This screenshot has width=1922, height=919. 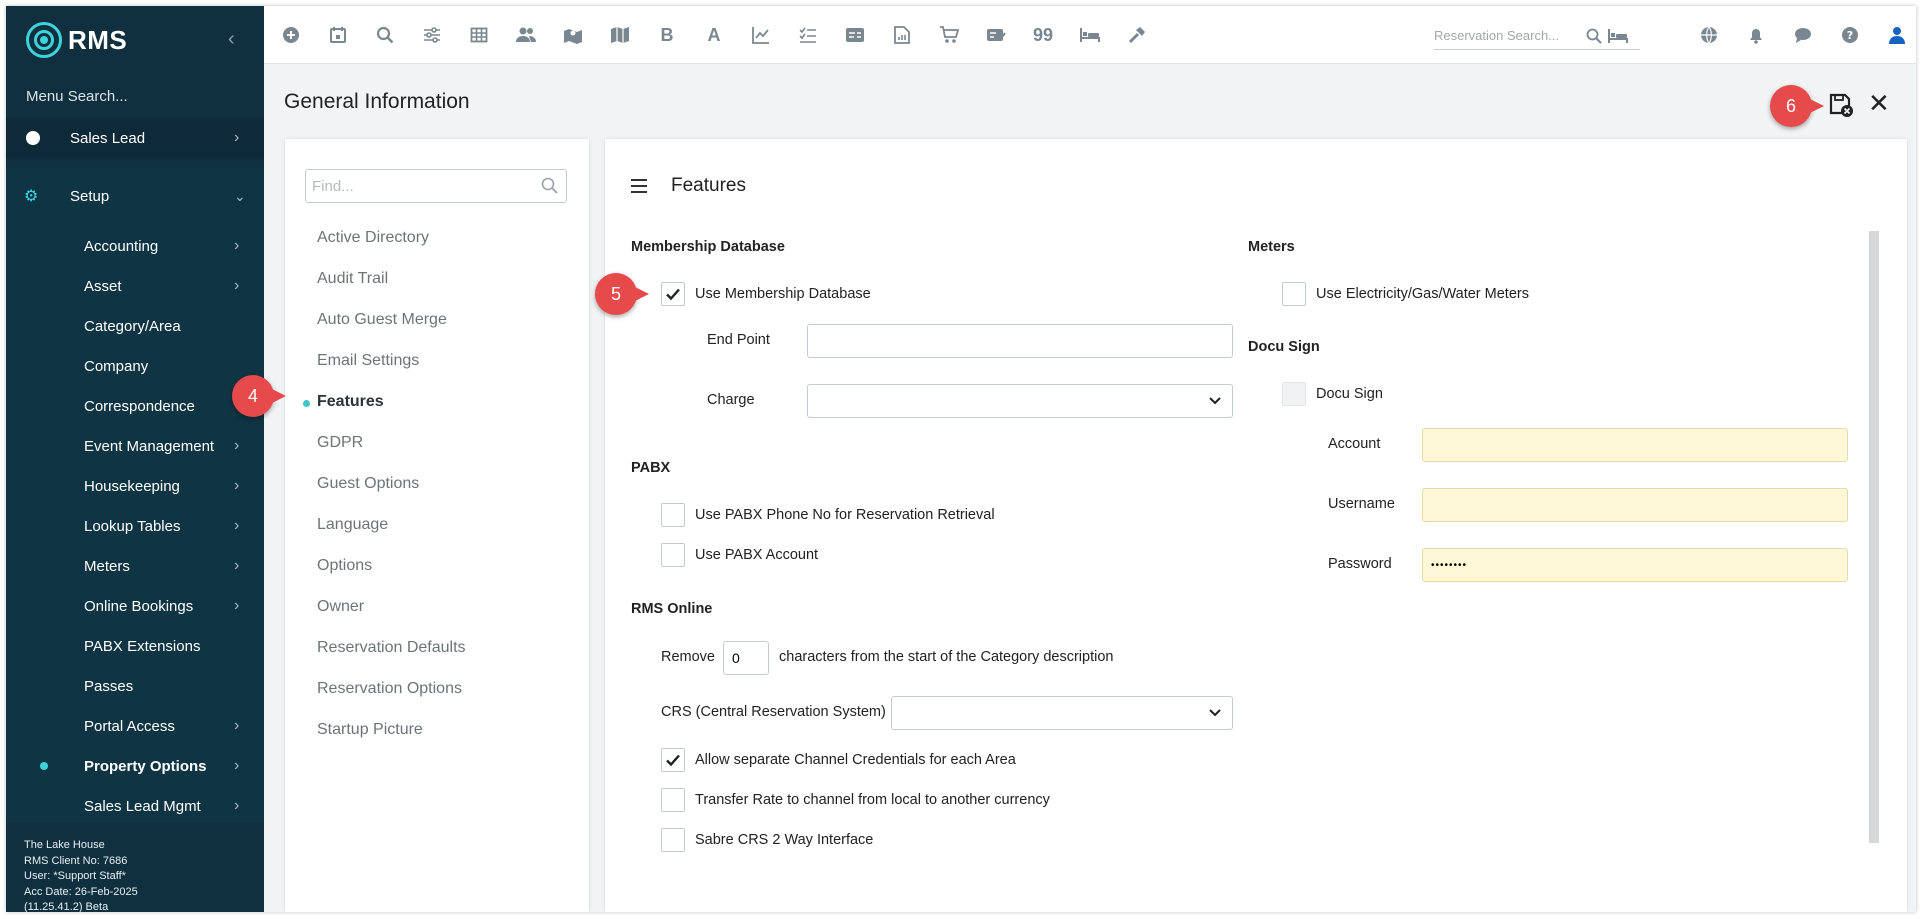 I want to click on collapse-sidebar-icon: ‹, so click(x=231, y=39).